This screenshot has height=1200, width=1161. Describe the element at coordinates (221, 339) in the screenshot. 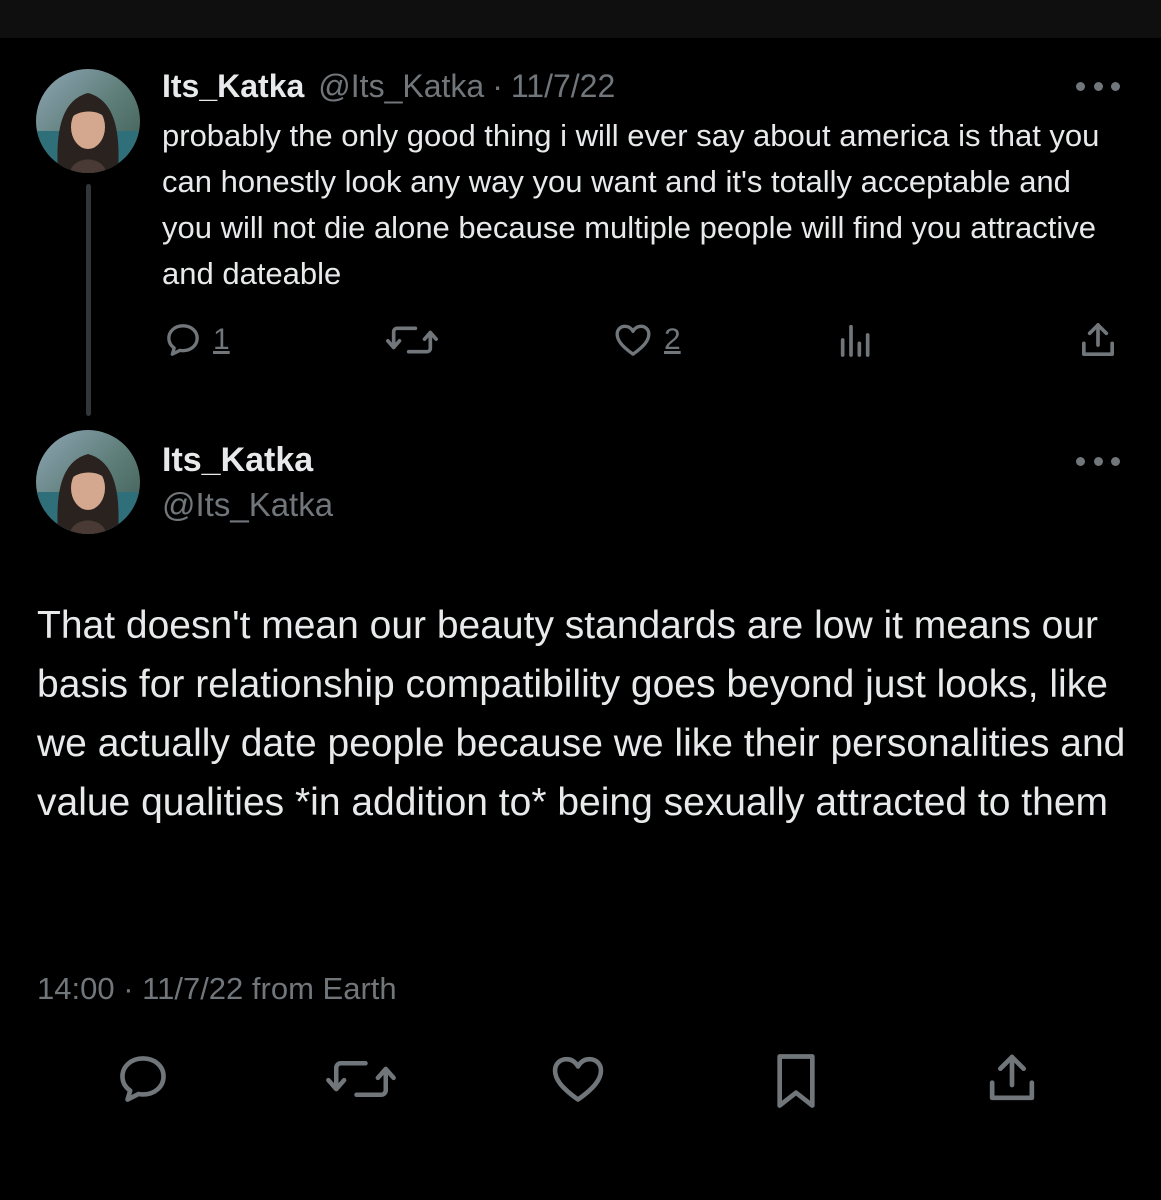

I see `parent-reply-count: 1` at that location.